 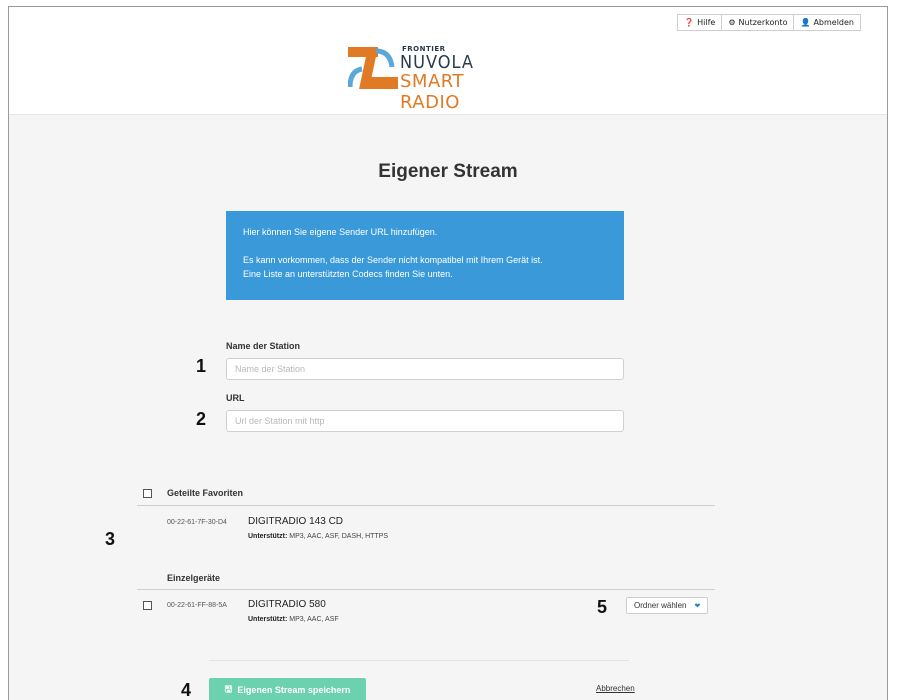 What do you see at coordinates (197, 522) in the screenshot?
I see `device-mac: 00-22-61-7F-30-D4` at bounding box center [197, 522].